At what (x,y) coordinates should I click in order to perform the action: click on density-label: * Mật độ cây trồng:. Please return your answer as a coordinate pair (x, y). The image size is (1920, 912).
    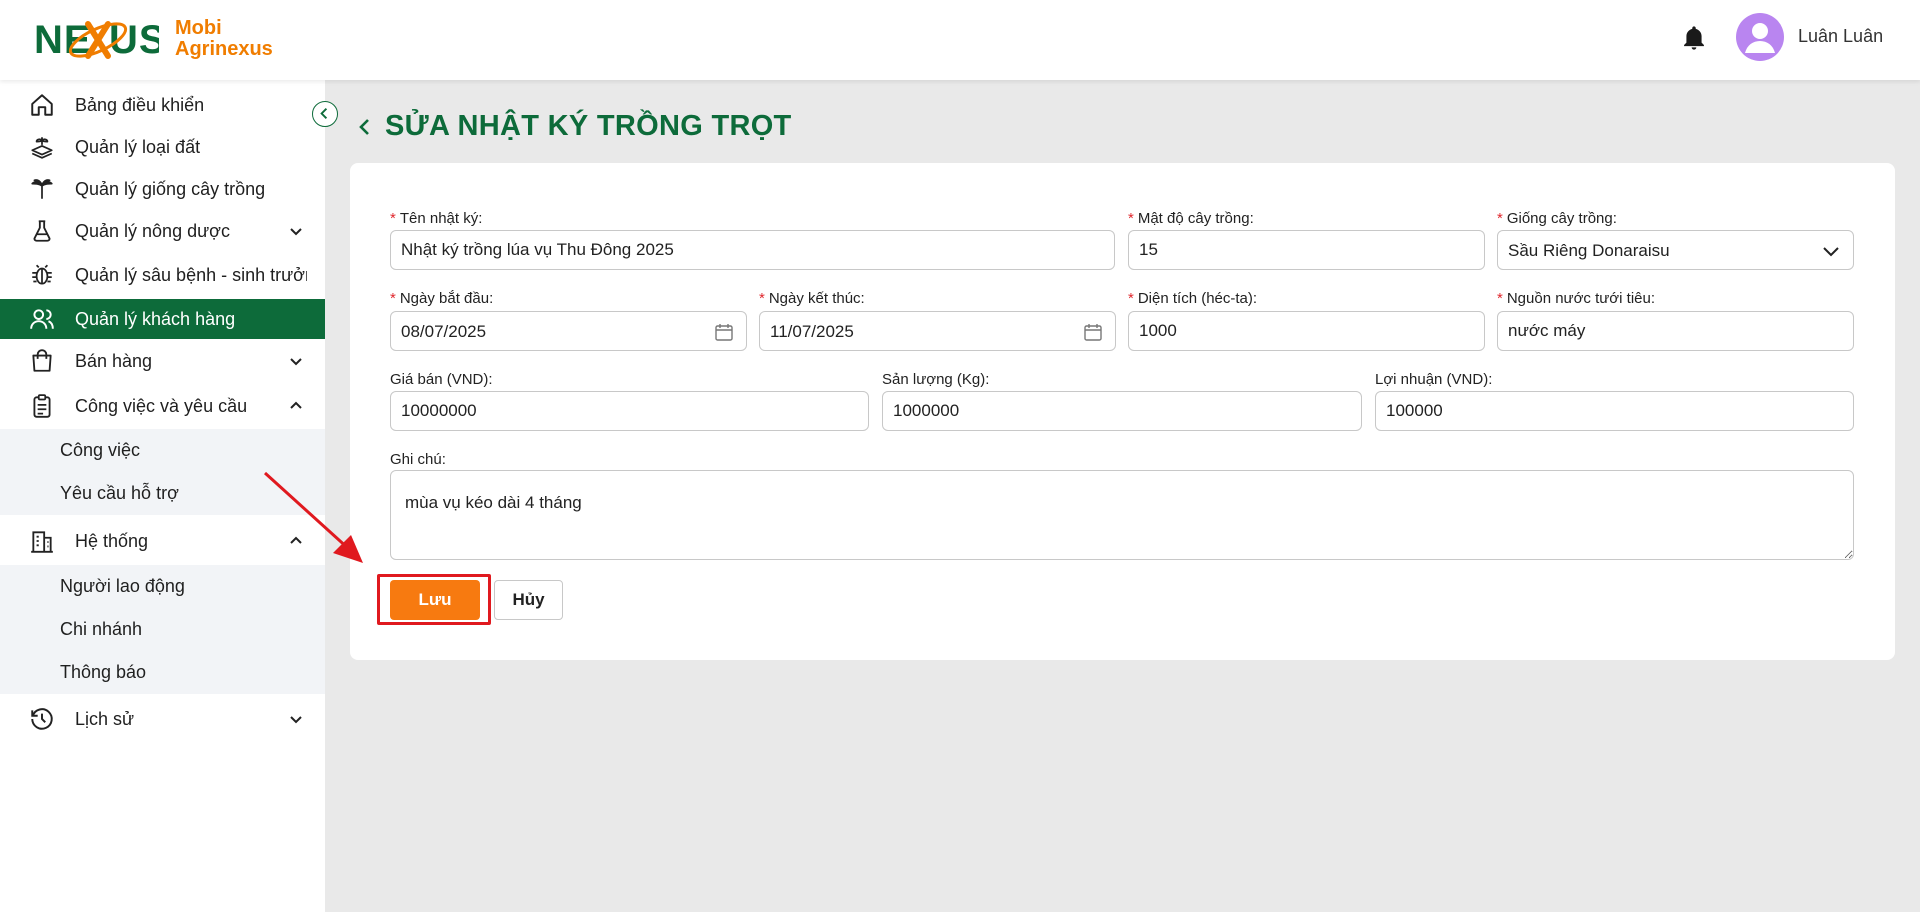
    Looking at the image, I should click on (1191, 218).